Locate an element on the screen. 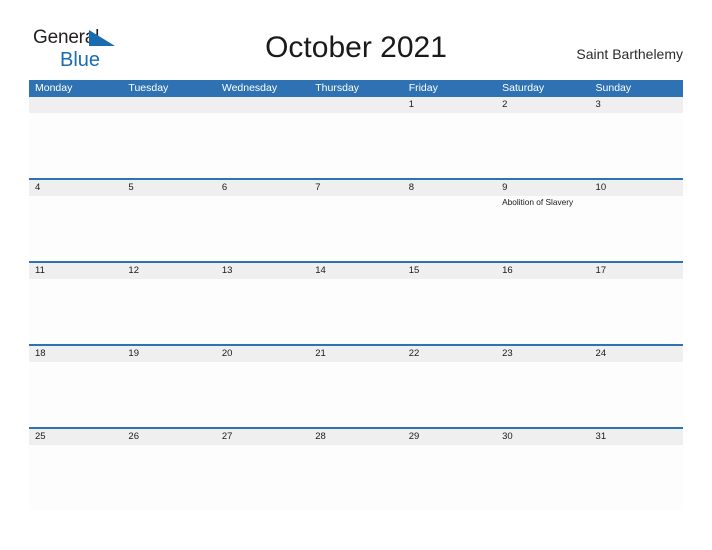 The width and height of the screenshot is (712, 550). day-number: 24 is located at coordinates (601, 353).